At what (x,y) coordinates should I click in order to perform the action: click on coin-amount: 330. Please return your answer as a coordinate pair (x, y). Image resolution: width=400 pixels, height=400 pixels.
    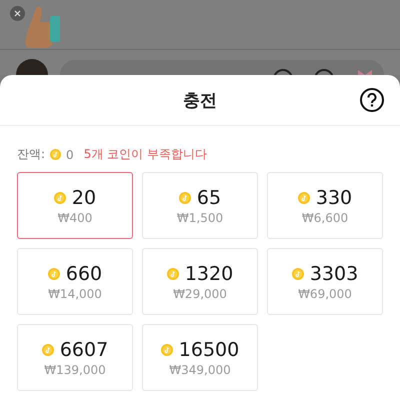
    Looking at the image, I should click on (334, 197).